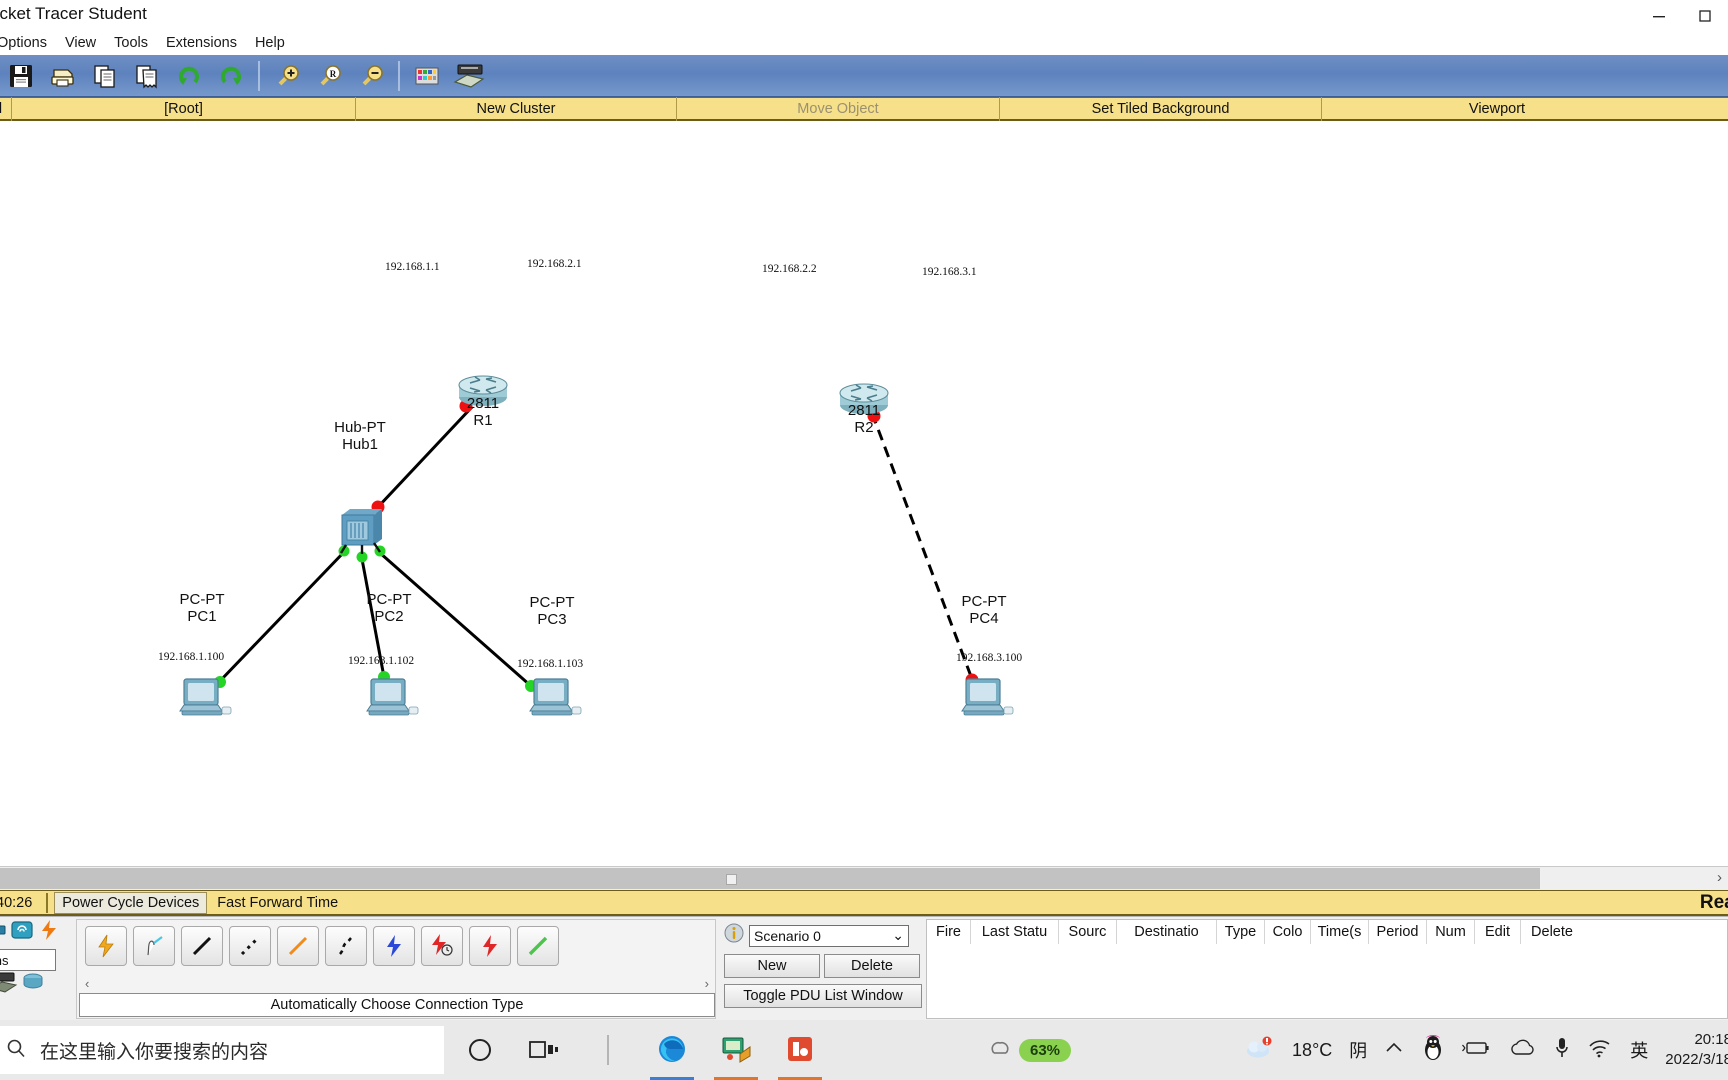  I want to click on chevron-up-icon, so click(1394, 1050).